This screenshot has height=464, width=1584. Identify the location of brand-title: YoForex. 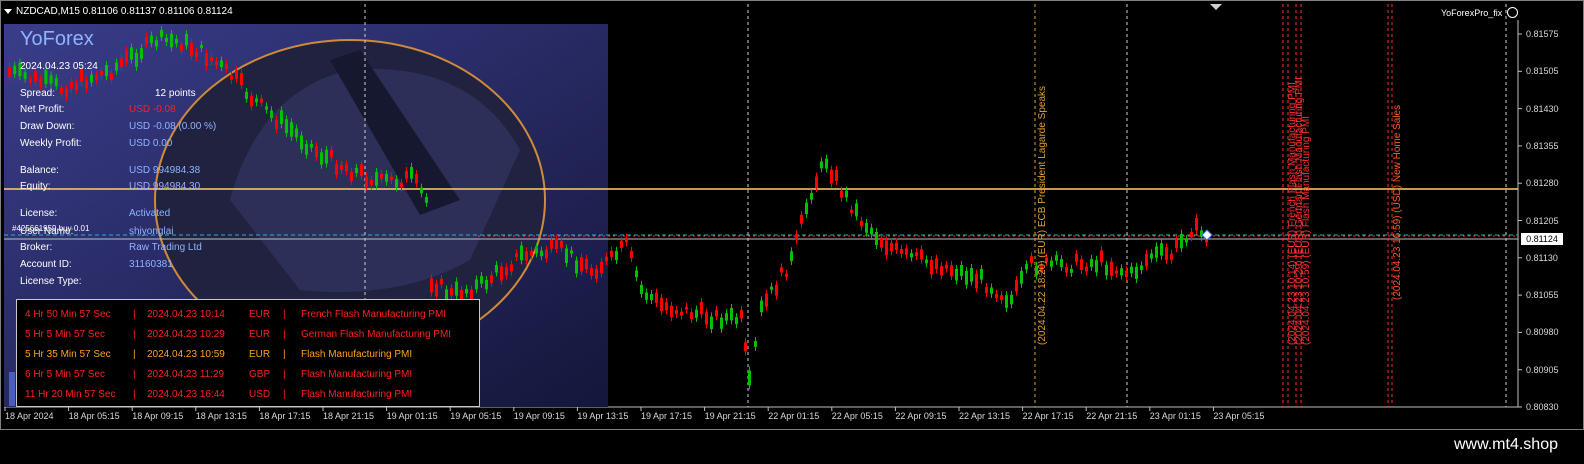
(57, 39).